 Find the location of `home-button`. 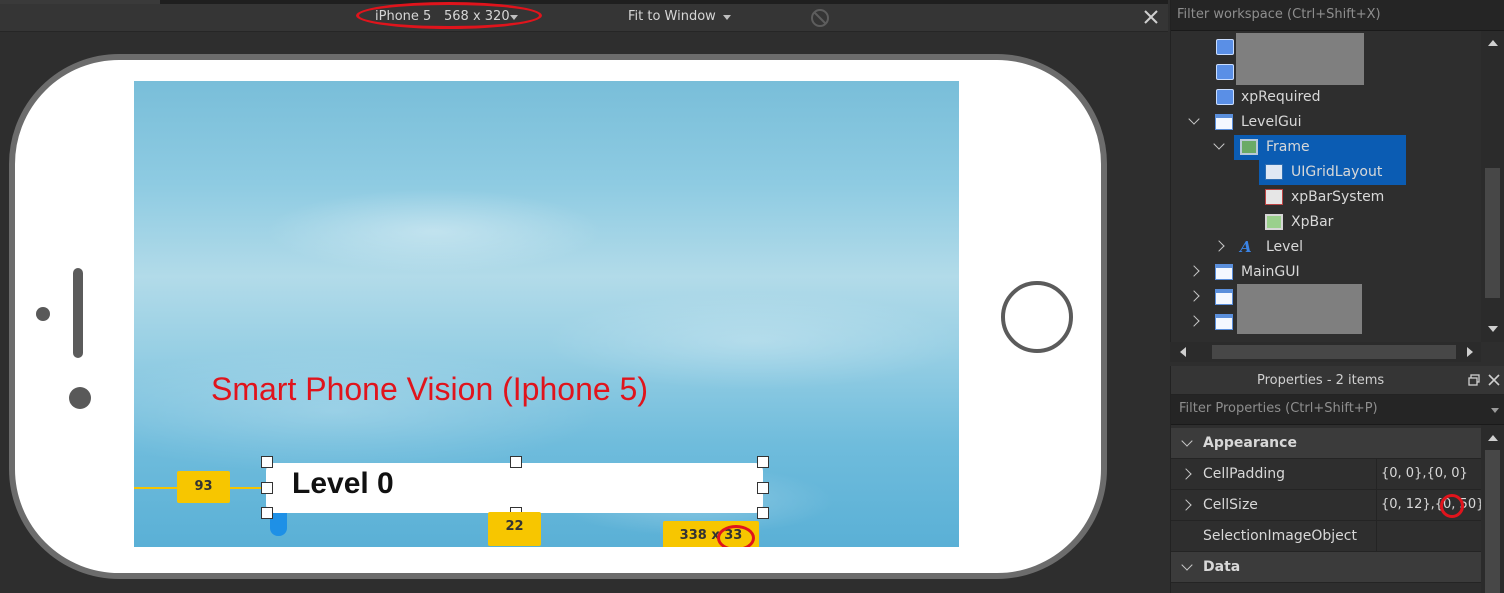

home-button is located at coordinates (1037, 317).